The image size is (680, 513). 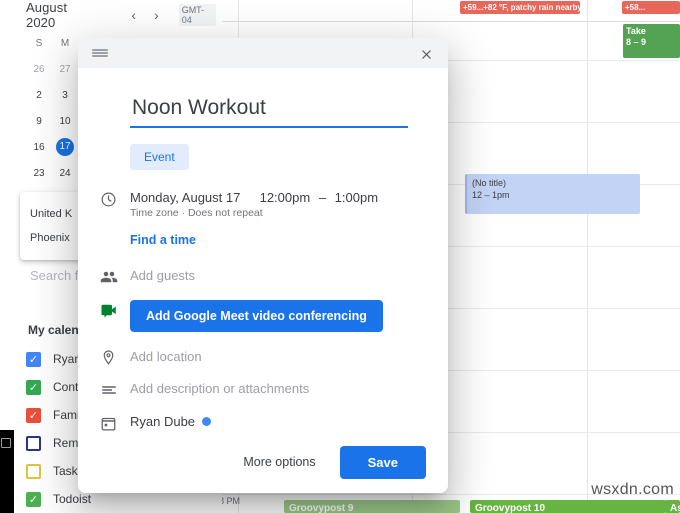 I want to click on time-dash: –, so click(x=322, y=197).